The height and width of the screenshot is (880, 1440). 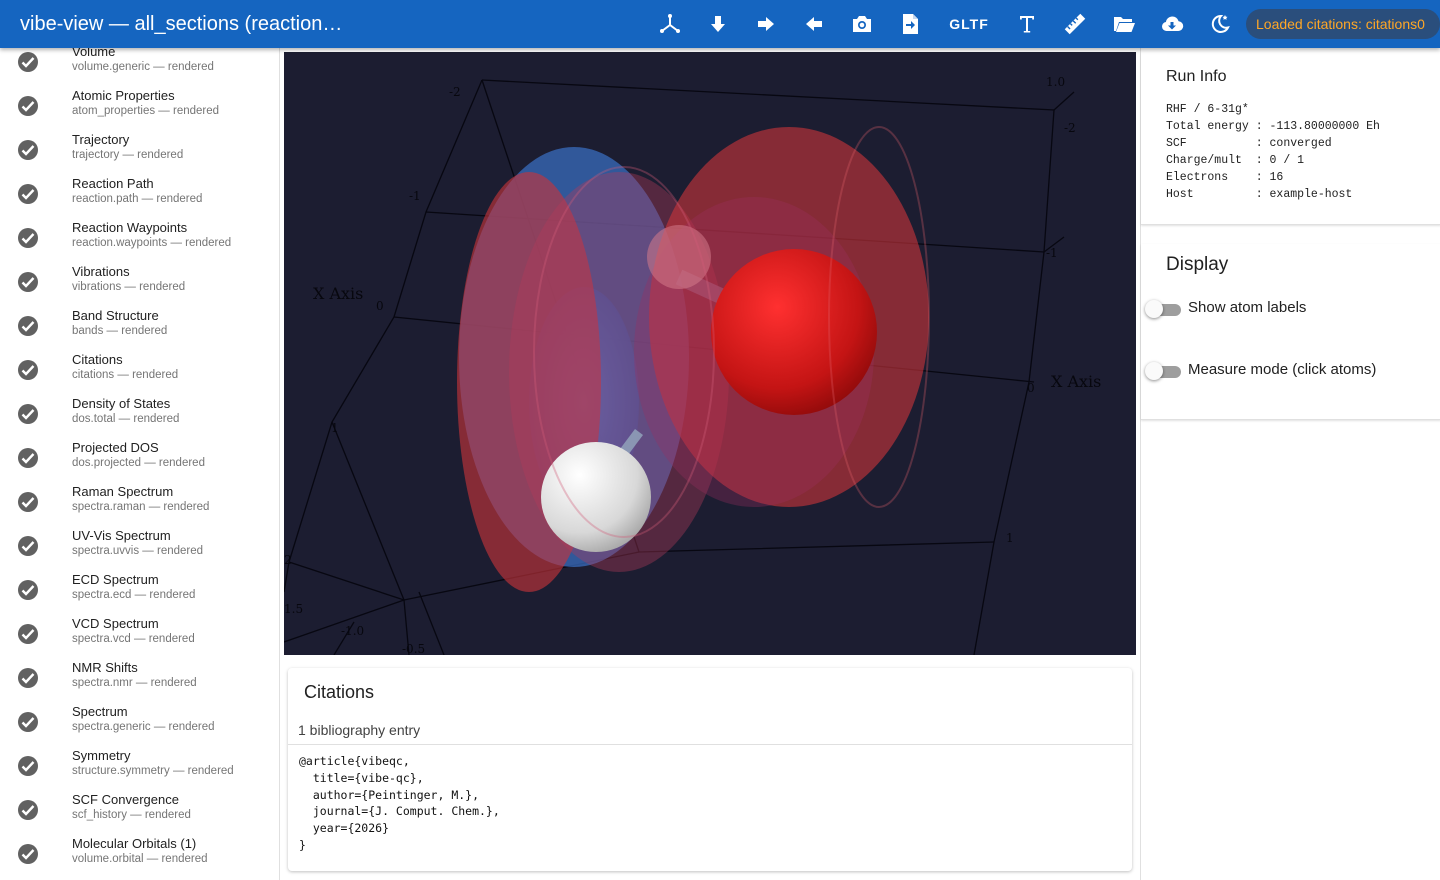 I want to click on camera-icon, so click(x=862, y=24).